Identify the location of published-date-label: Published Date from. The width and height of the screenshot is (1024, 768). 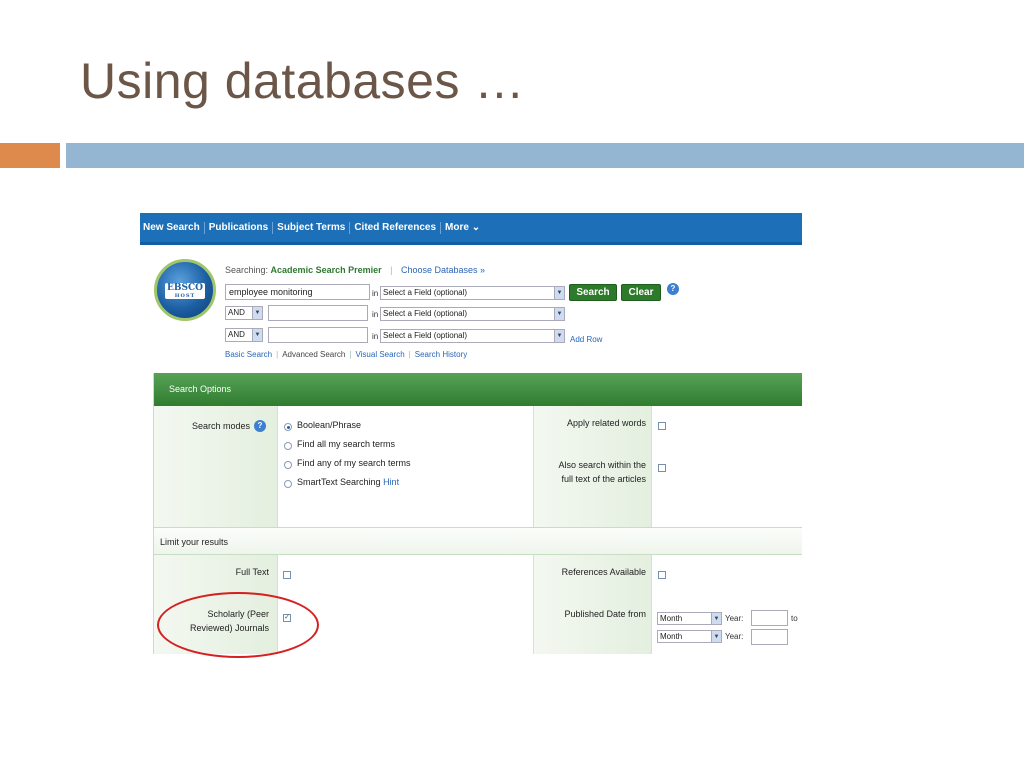
(605, 614).